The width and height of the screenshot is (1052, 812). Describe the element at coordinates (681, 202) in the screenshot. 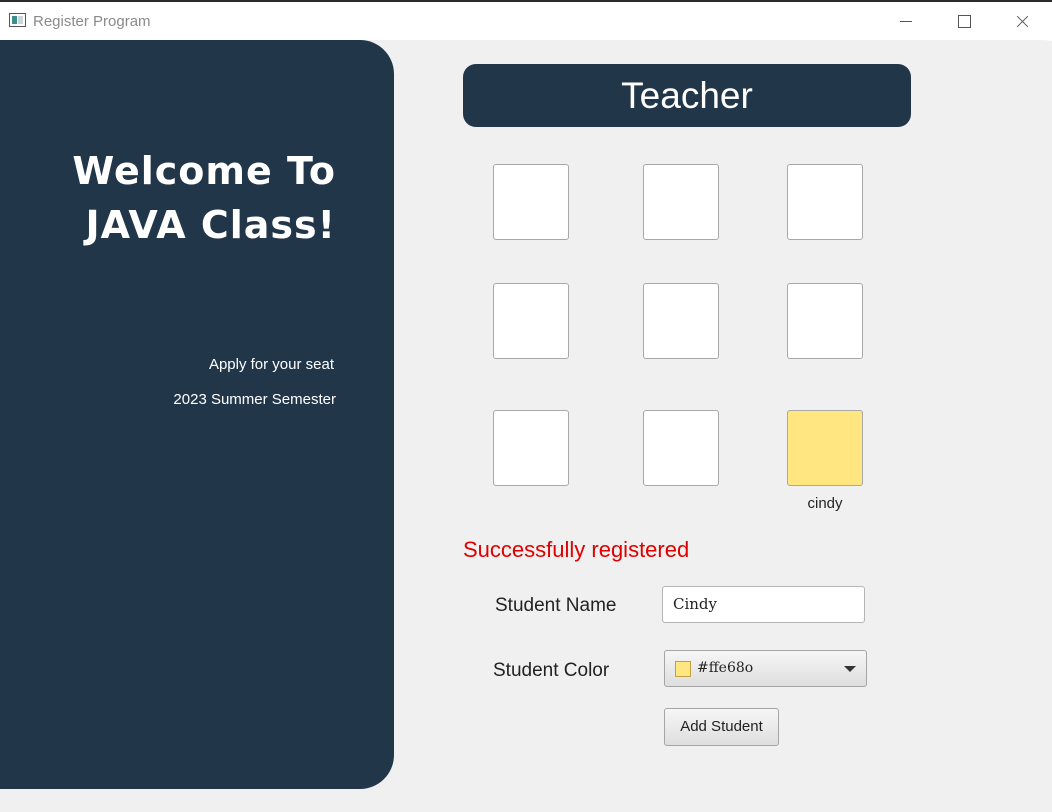

I see `seat-r1-c2` at that location.